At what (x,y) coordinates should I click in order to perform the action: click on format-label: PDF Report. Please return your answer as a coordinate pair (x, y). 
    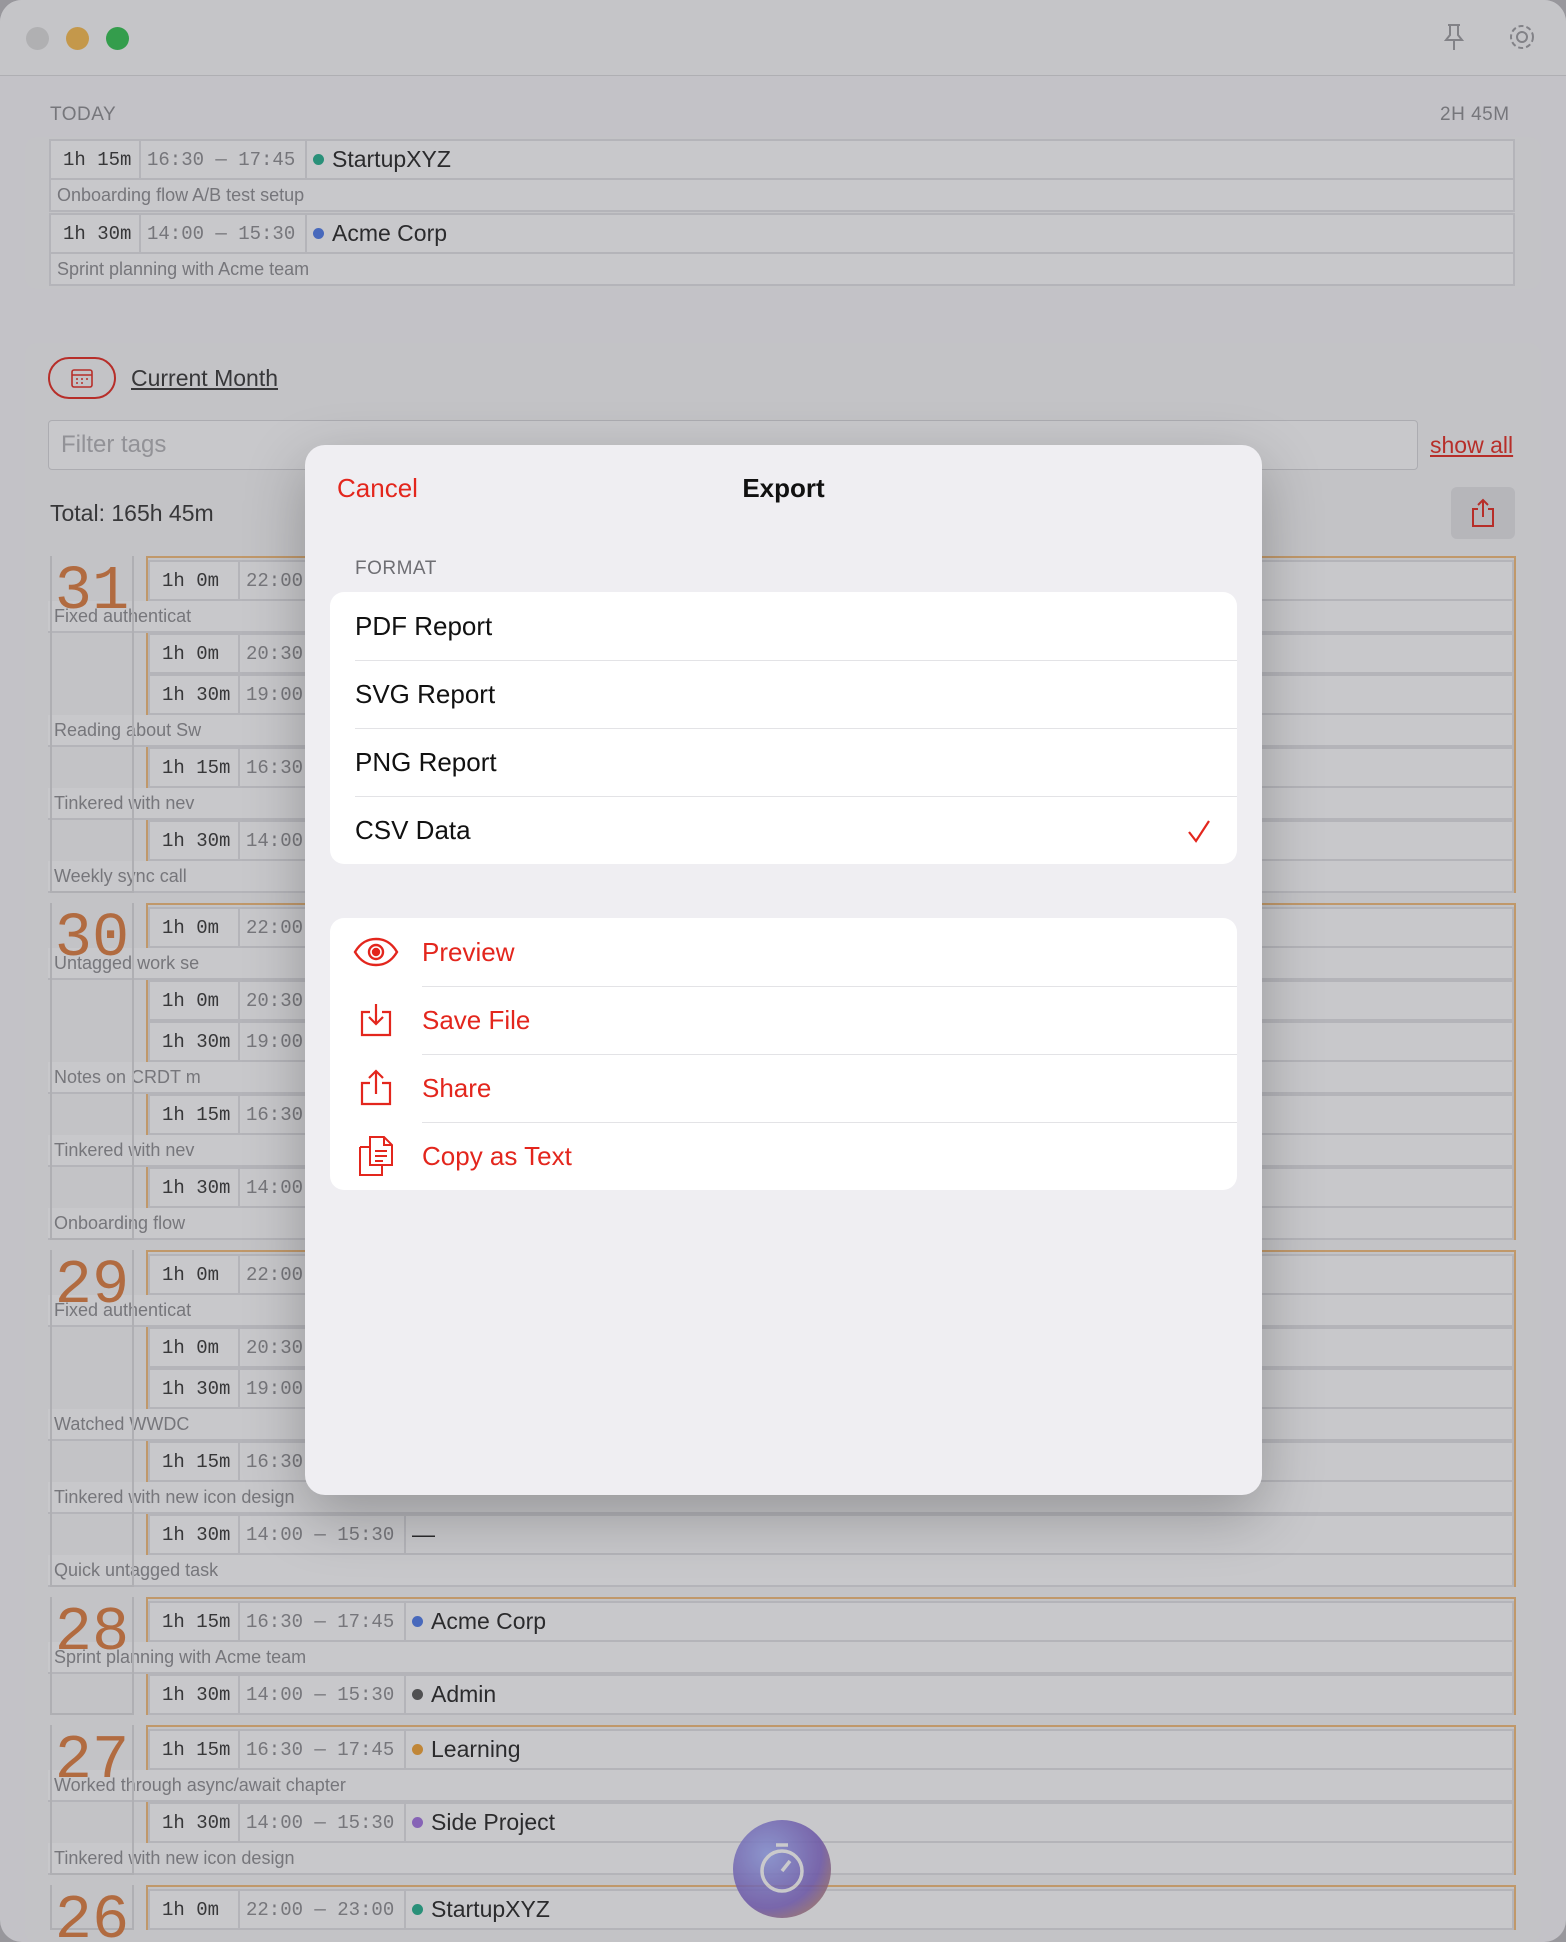
    Looking at the image, I should click on (424, 625).